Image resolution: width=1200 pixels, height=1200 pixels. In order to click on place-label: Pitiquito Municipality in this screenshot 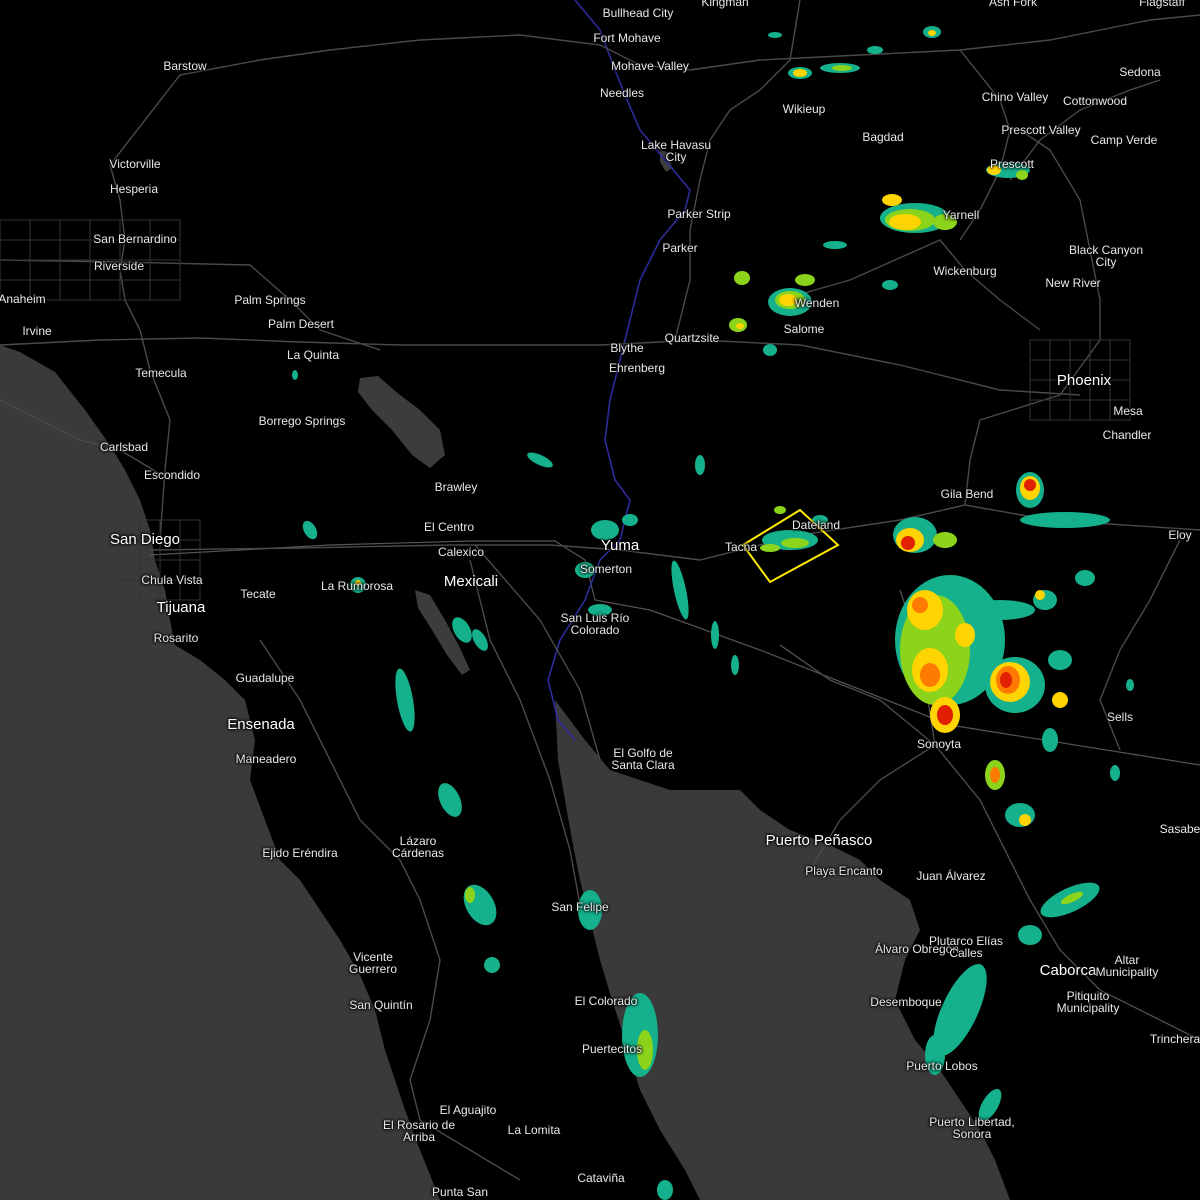, I will do `click(1088, 1002)`.